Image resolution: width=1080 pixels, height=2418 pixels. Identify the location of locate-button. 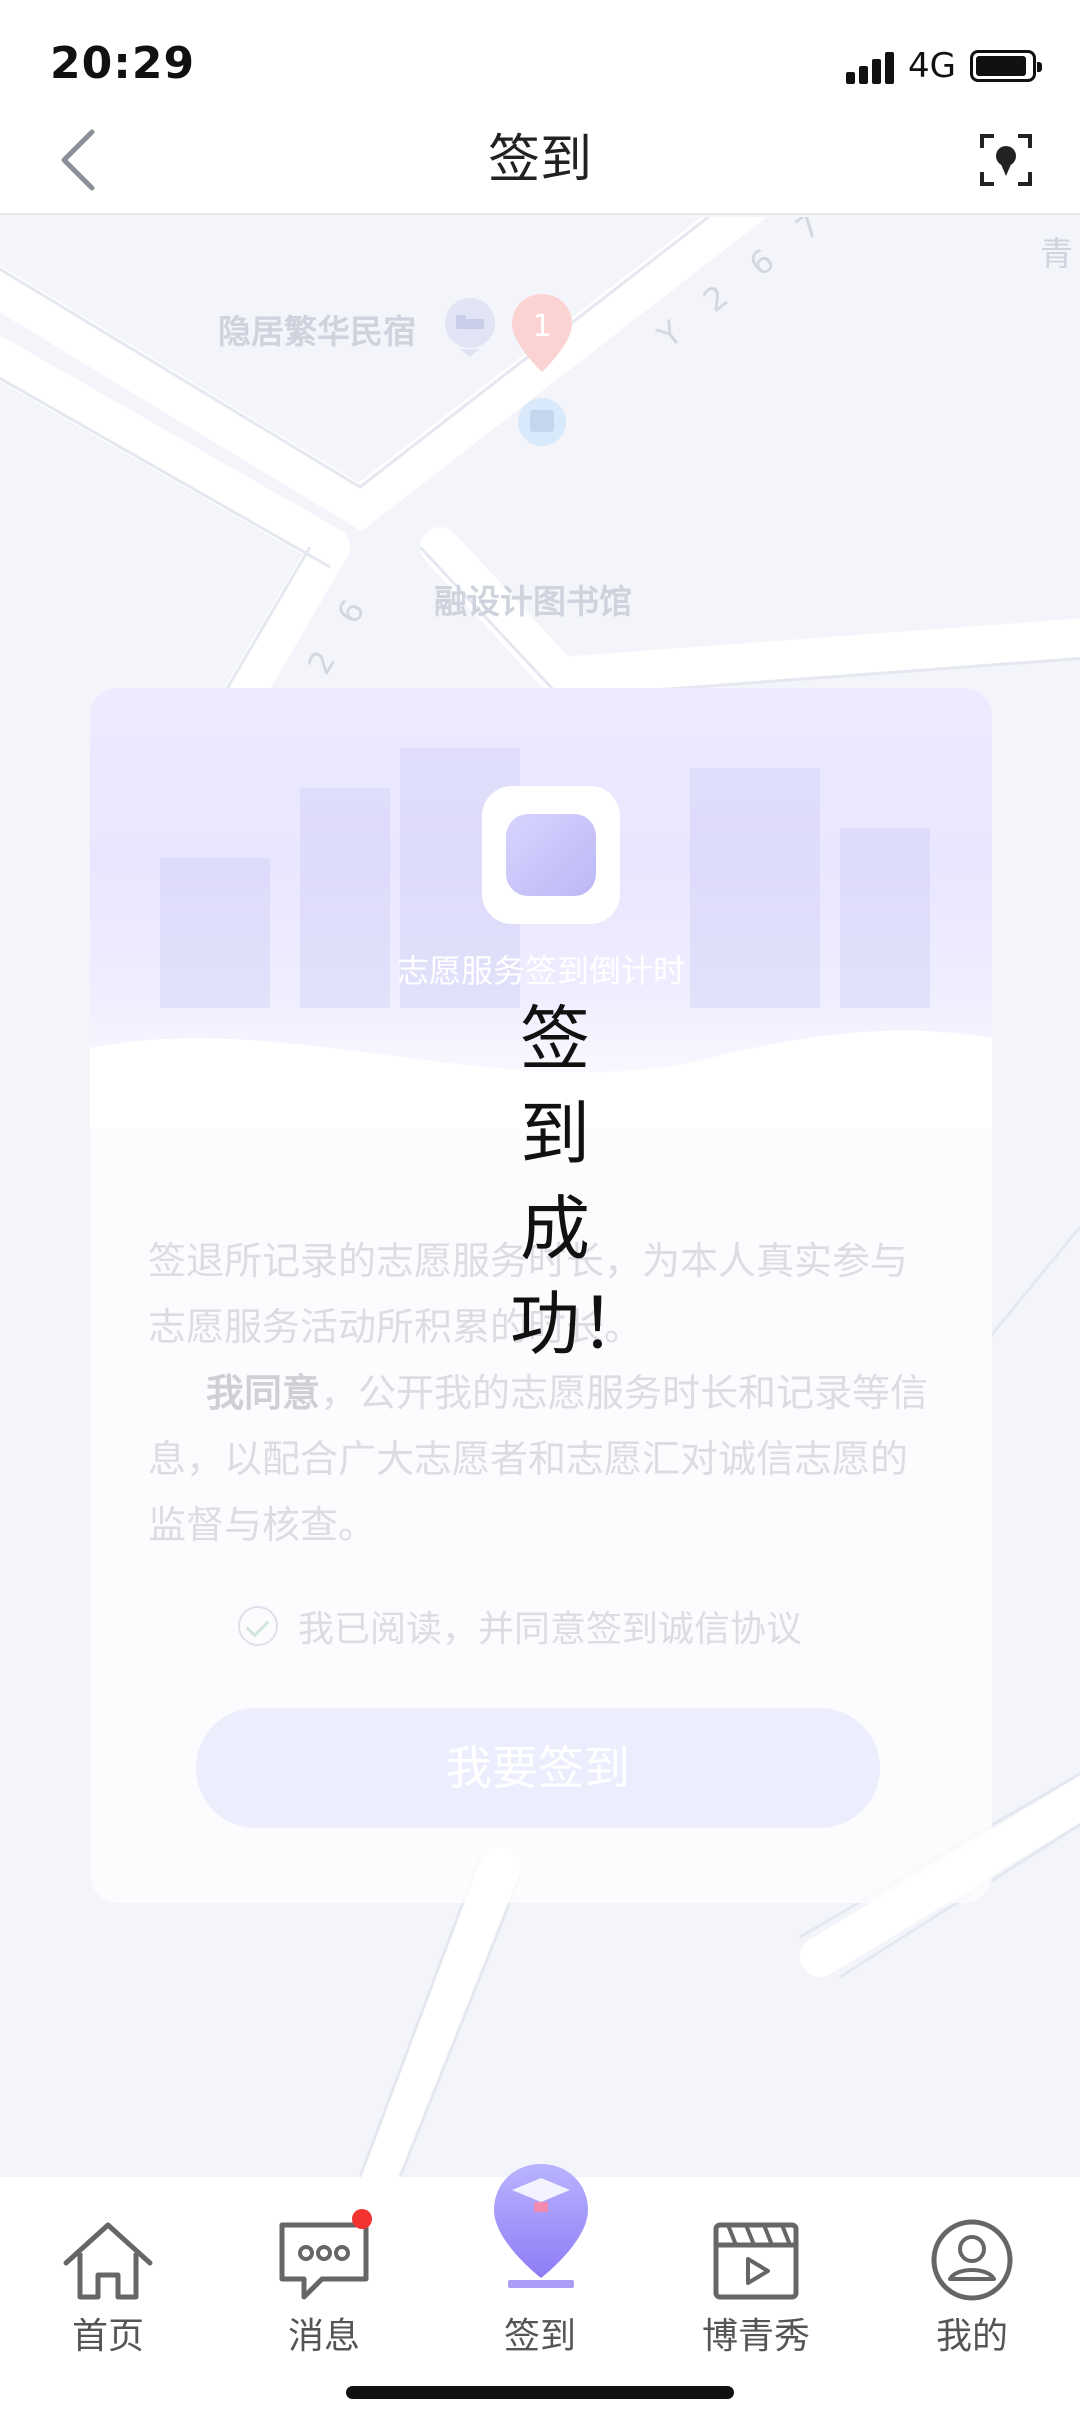
(1006, 160).